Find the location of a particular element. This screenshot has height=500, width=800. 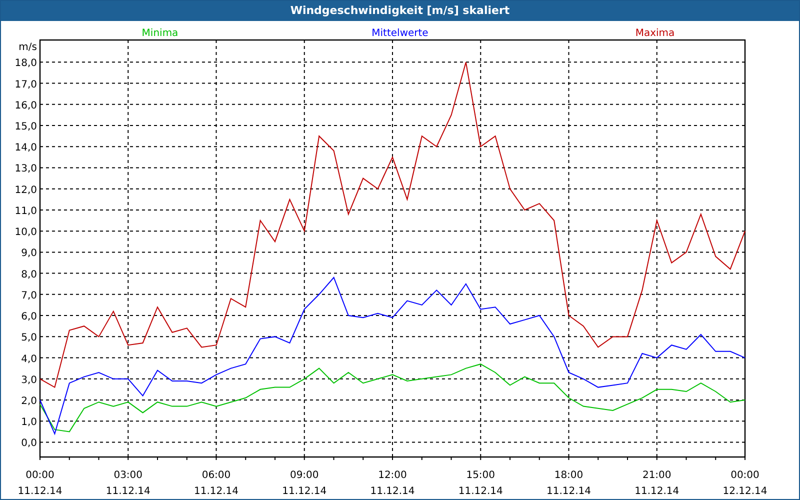

legend-label: Minima is located at coordinates (160, 33).